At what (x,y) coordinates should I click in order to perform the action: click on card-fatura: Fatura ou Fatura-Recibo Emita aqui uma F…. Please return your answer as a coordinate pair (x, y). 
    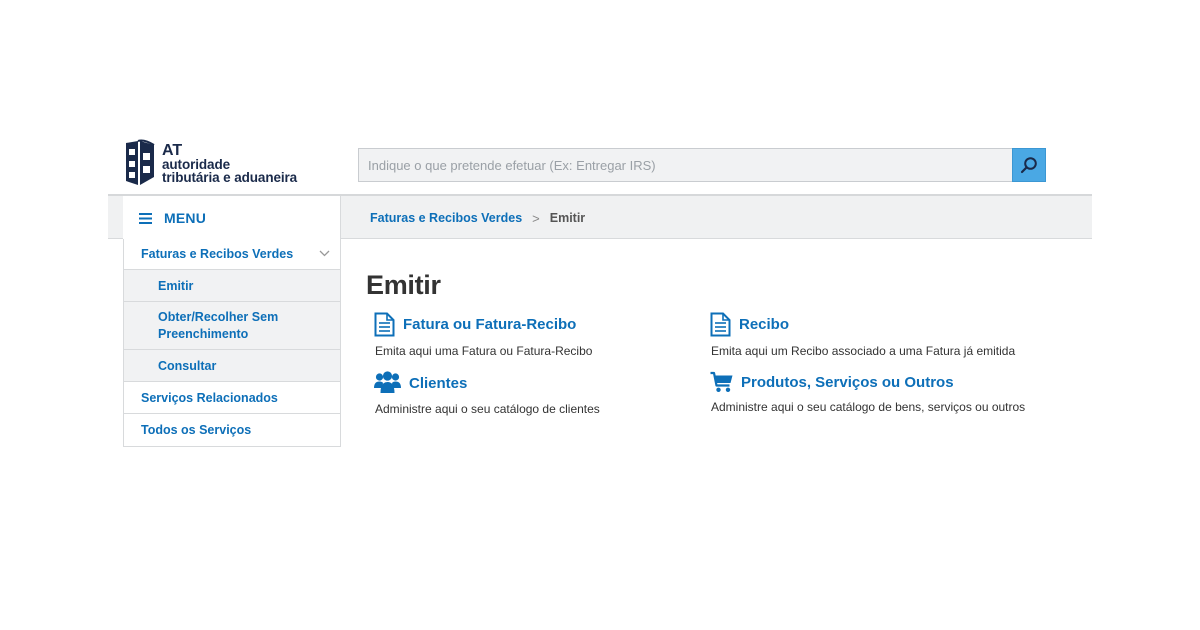
    Looking at the image, I should click on (483, 335).